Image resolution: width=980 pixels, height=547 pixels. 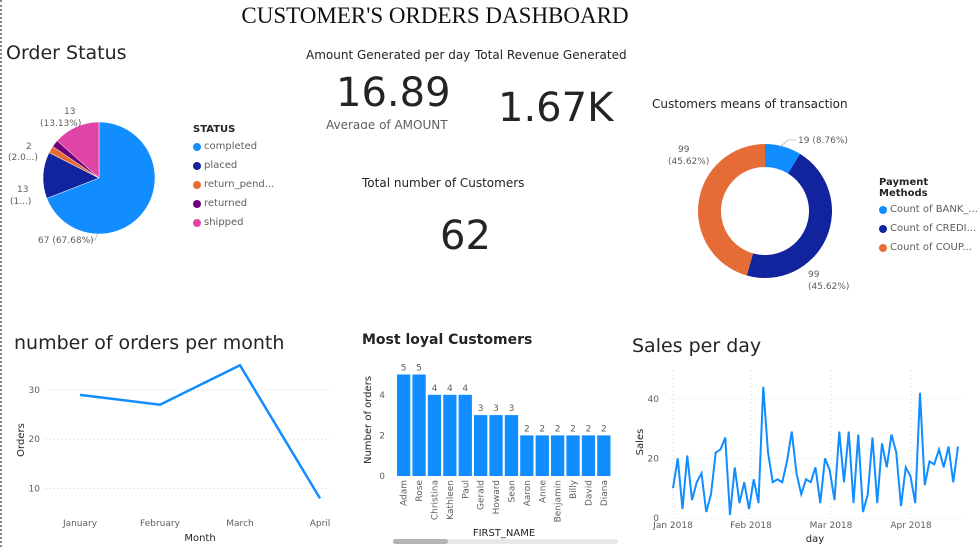 What do you see at coordinates (221, 165) in the screenshot?
I see `legend-label: placed` at bounding box center [221, 165].